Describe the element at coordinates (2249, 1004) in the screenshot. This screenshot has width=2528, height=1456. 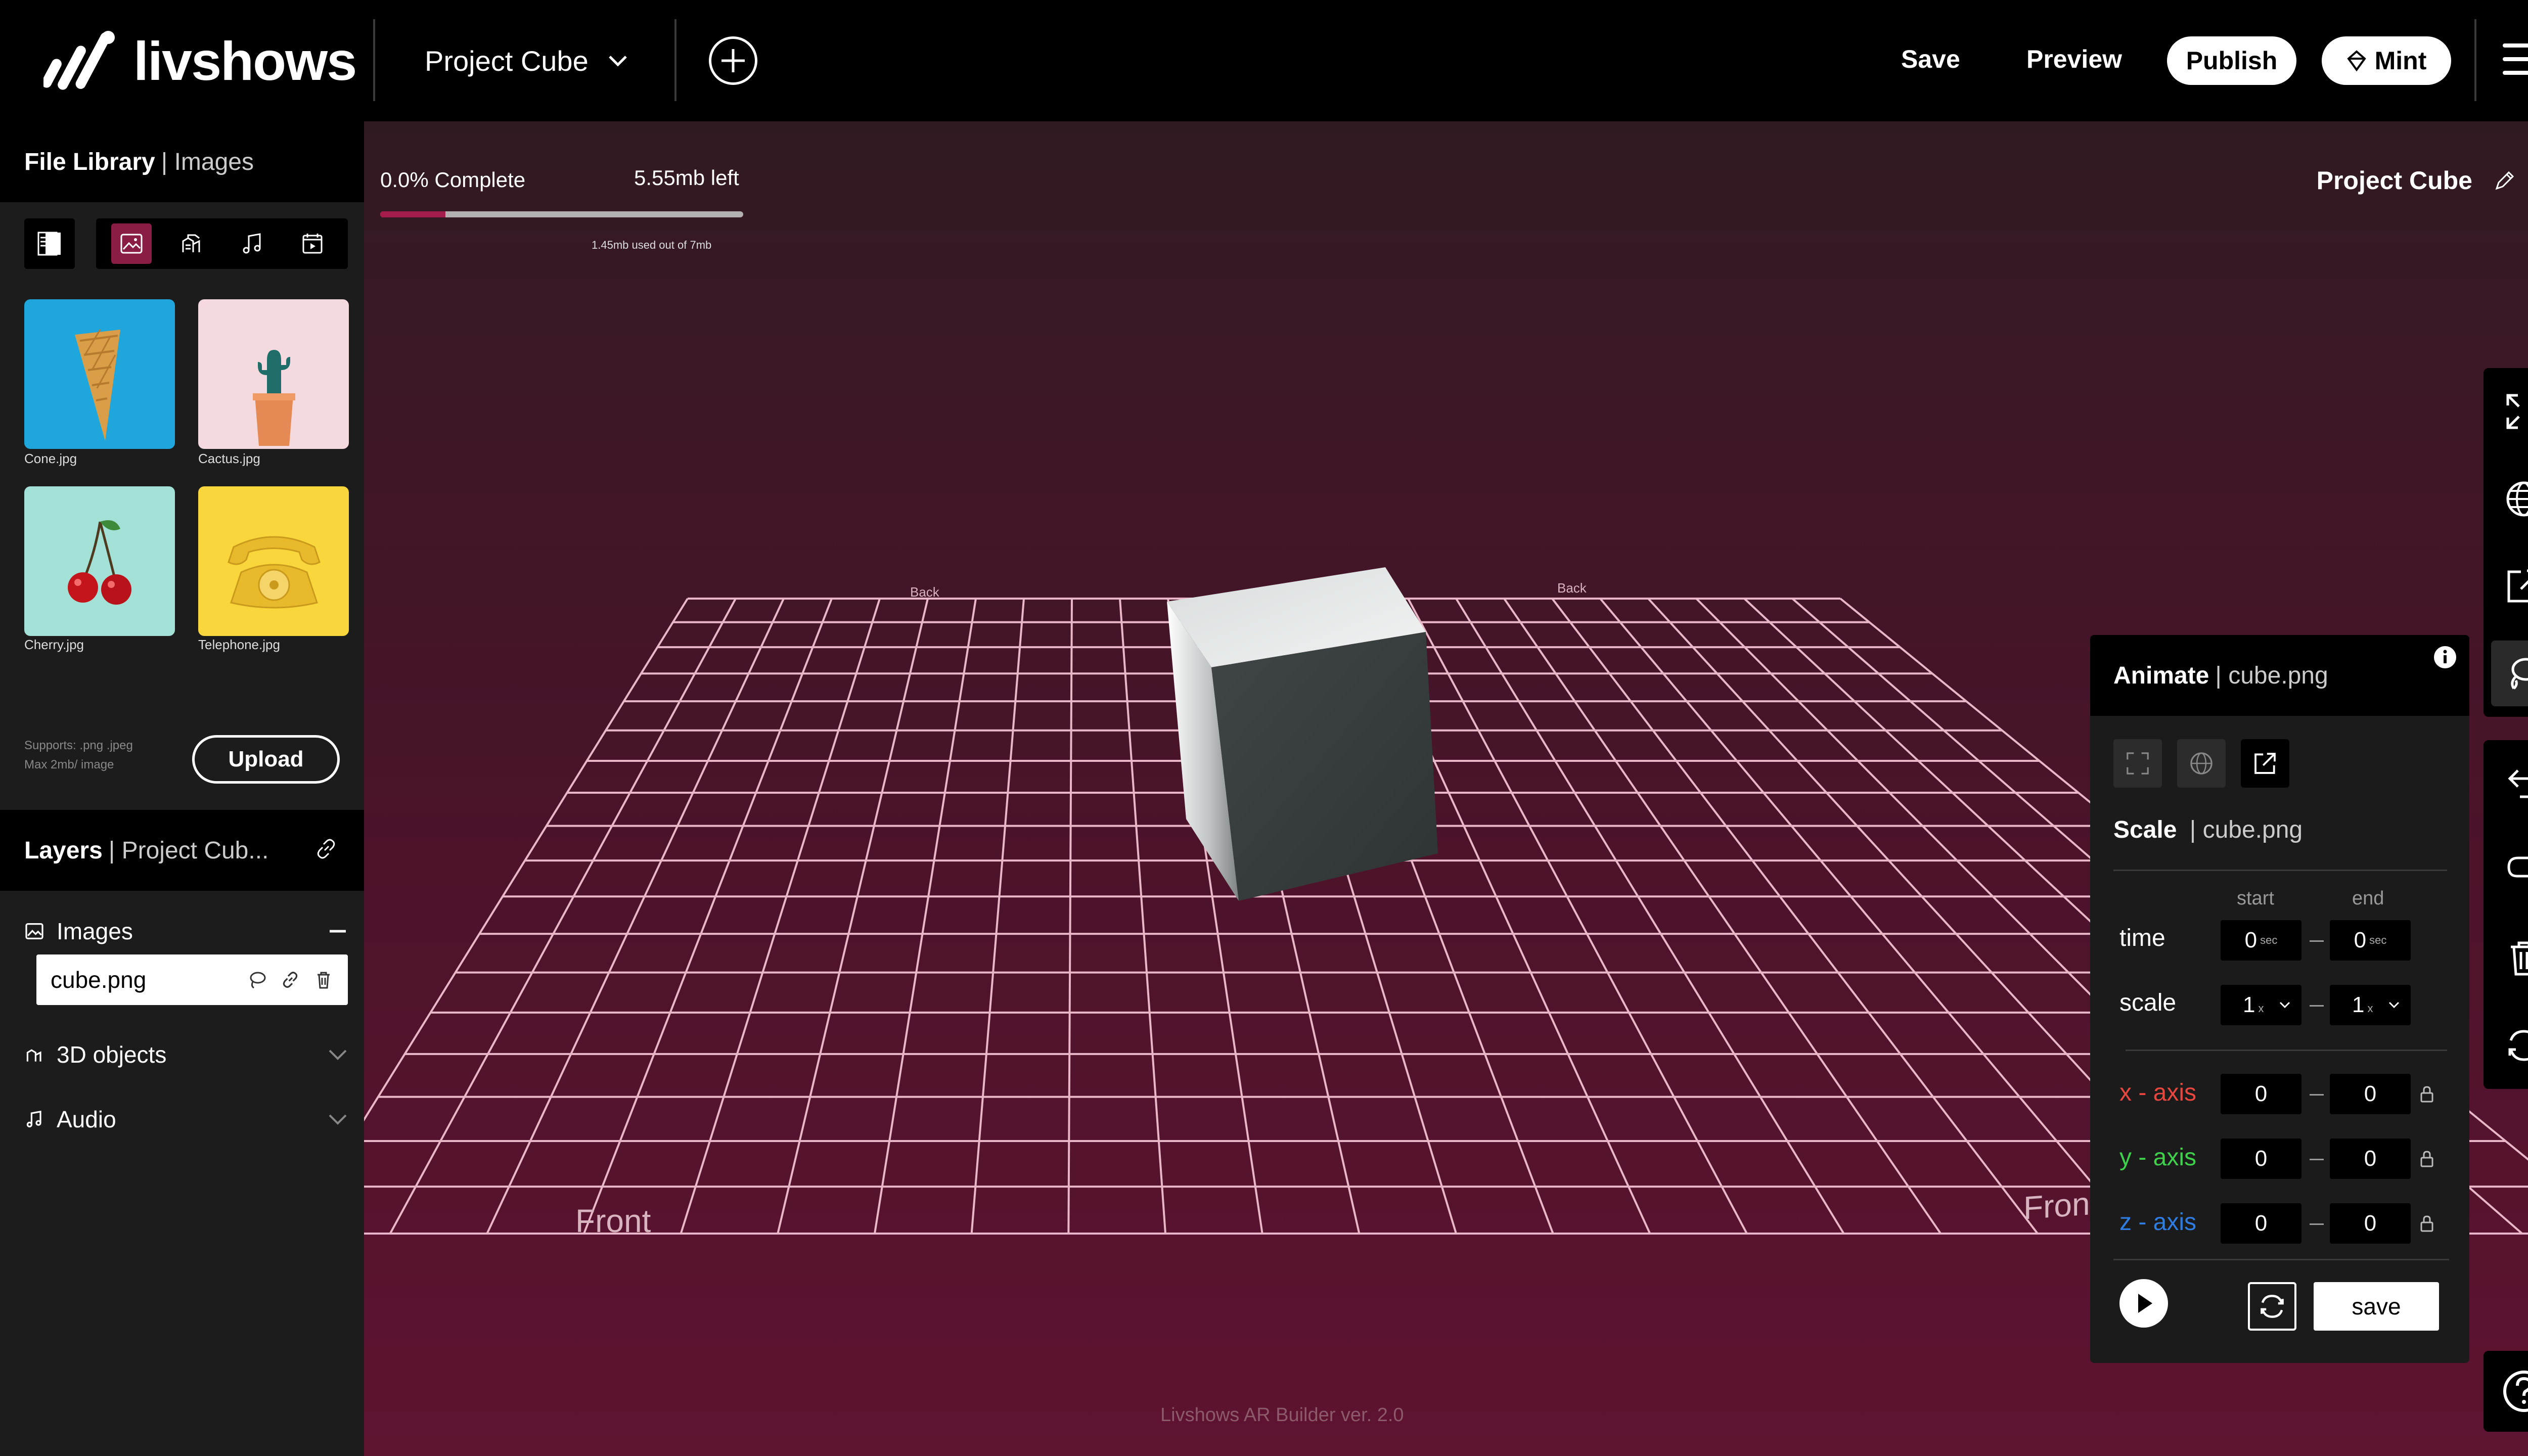
I see `scale-start-number: 1` at that location.